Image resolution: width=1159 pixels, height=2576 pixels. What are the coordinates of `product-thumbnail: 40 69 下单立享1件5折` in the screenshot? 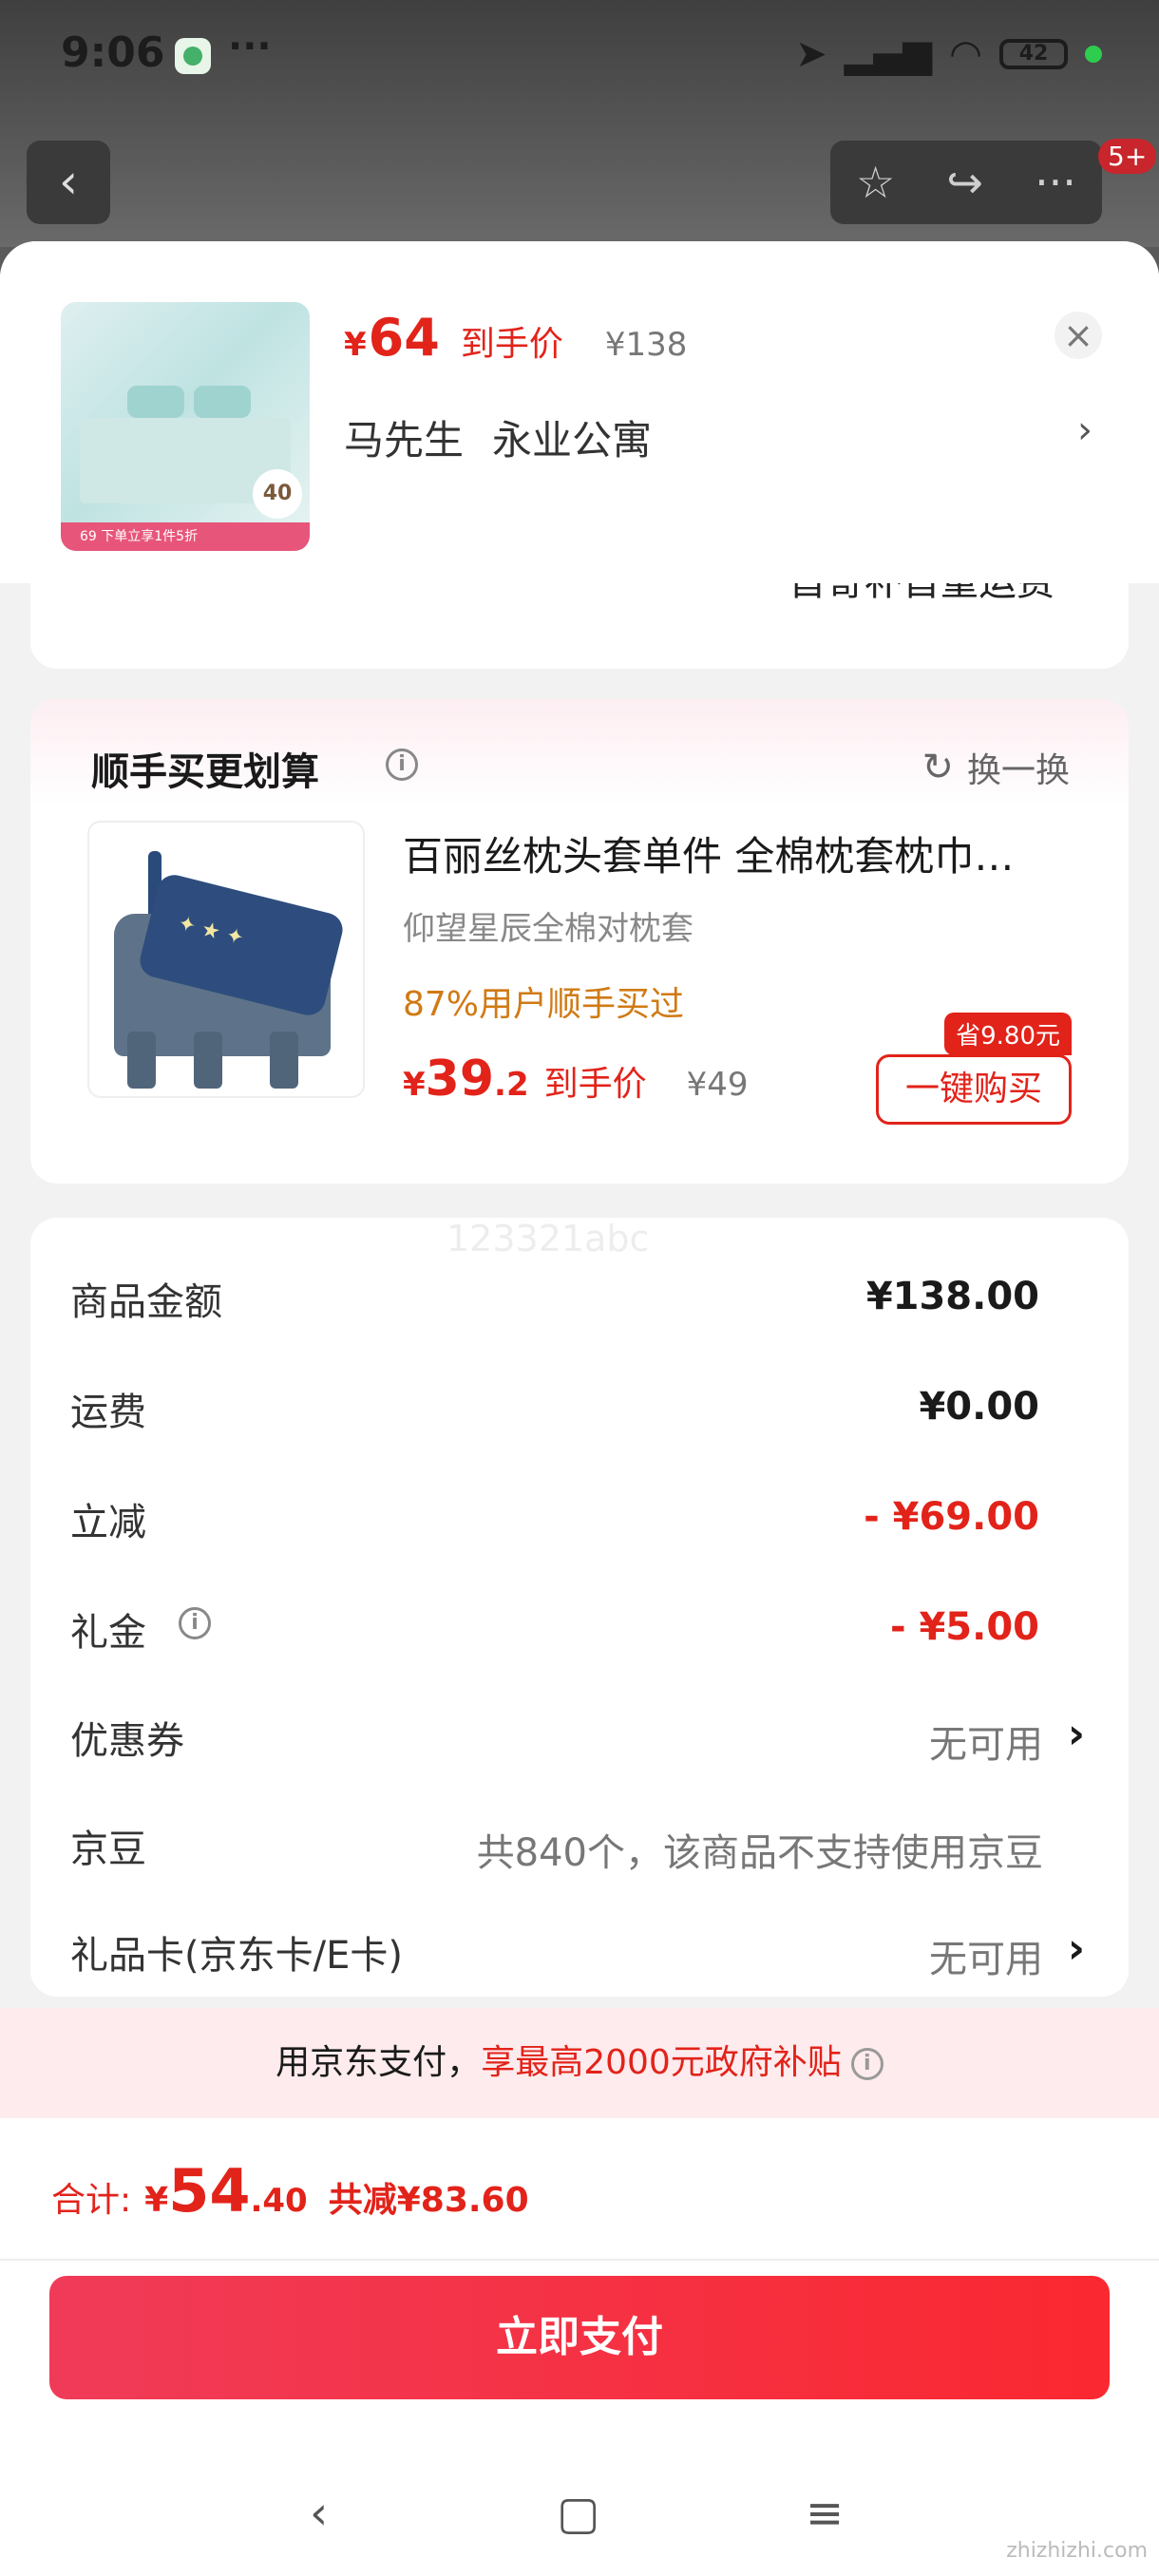 It's located at (185, 426).